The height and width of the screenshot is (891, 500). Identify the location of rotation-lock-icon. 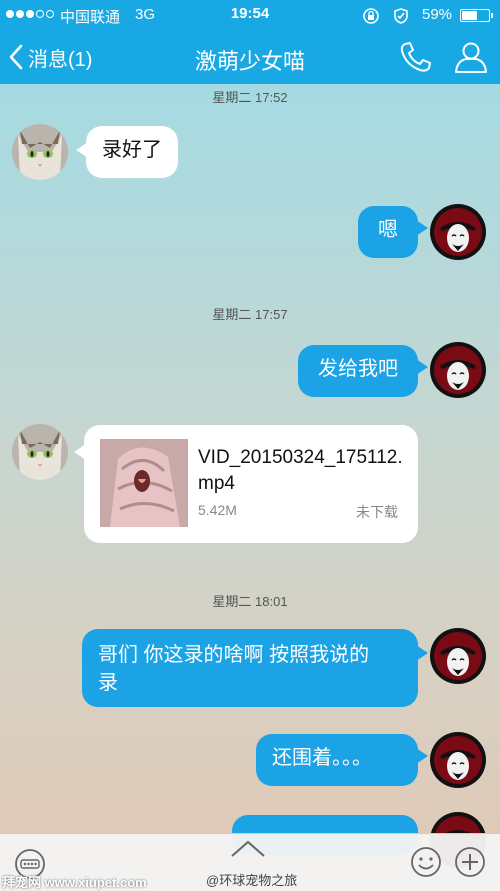
(371, 16).